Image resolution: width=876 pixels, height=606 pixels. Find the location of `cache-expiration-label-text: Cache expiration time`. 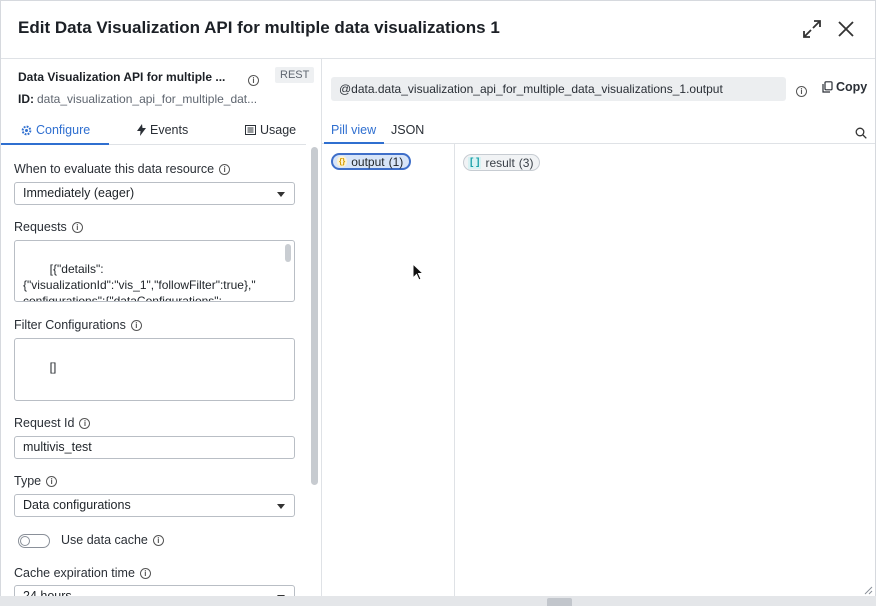

cache-expiration-label-text: Cache expiration time is located at coordinates (74, 573).